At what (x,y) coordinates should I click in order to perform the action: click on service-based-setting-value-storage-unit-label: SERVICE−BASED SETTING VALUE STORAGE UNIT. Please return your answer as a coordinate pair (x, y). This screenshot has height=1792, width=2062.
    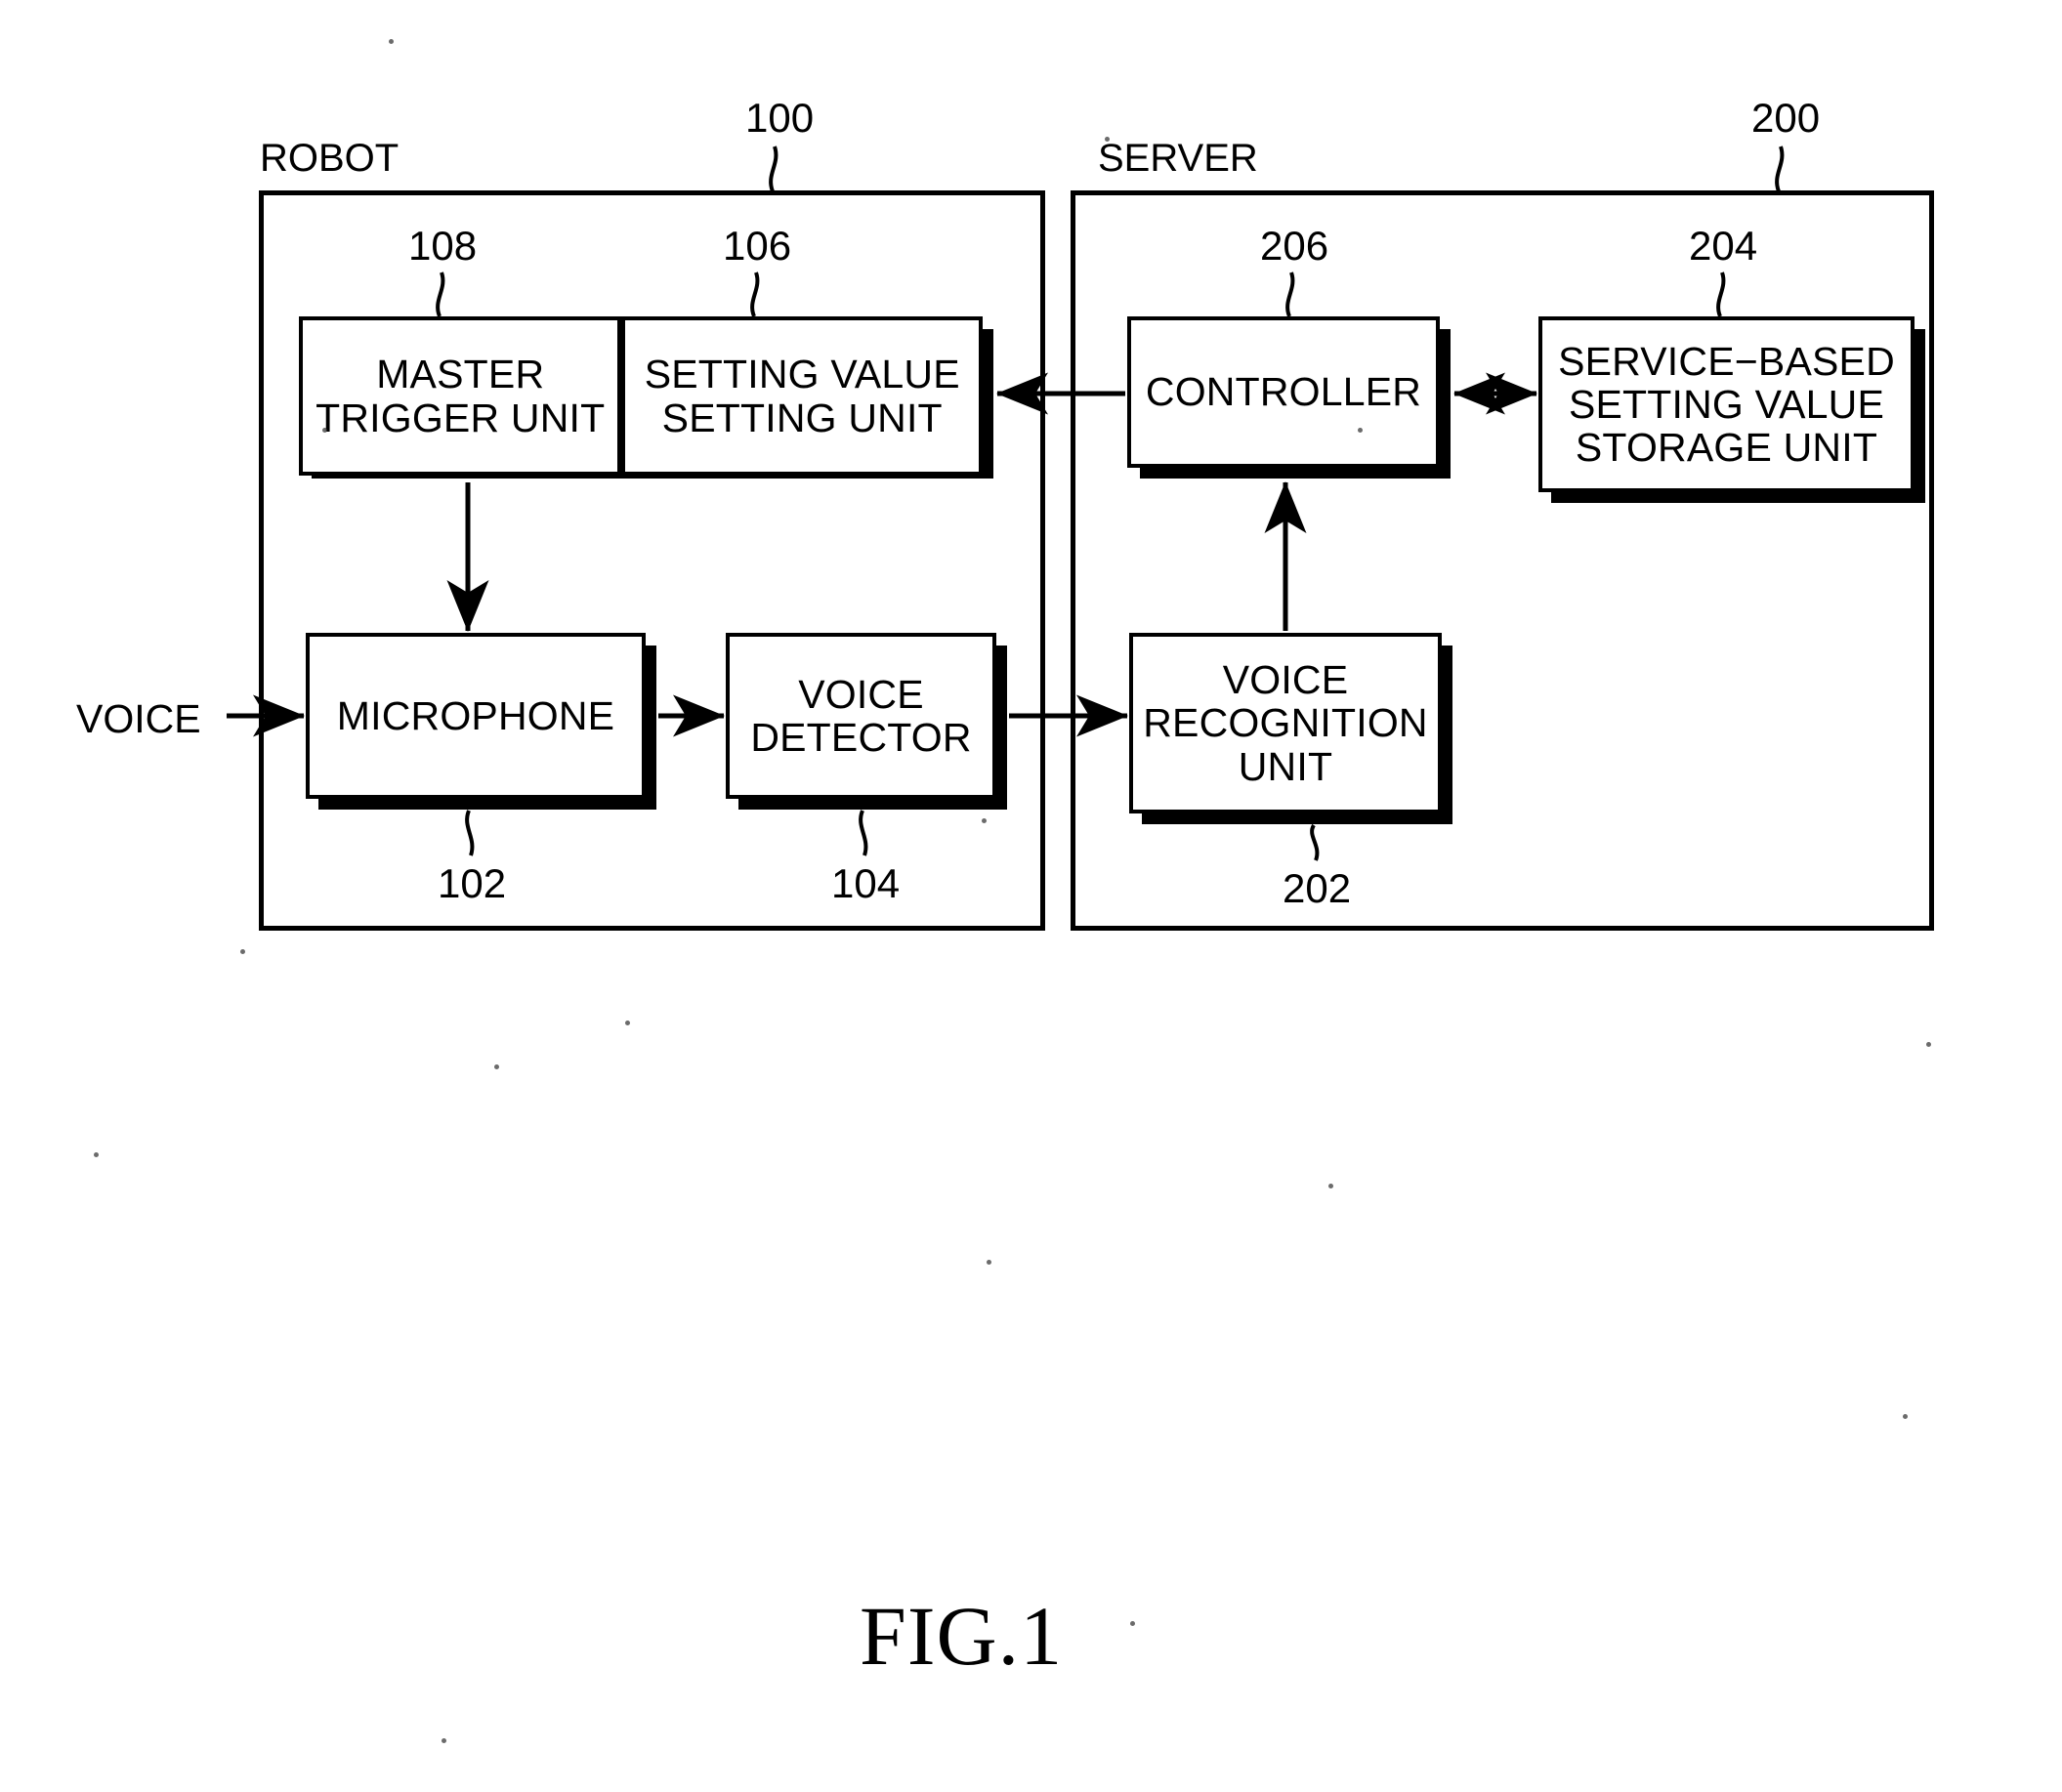
    Looking at the image, I should click on (1726, 405).